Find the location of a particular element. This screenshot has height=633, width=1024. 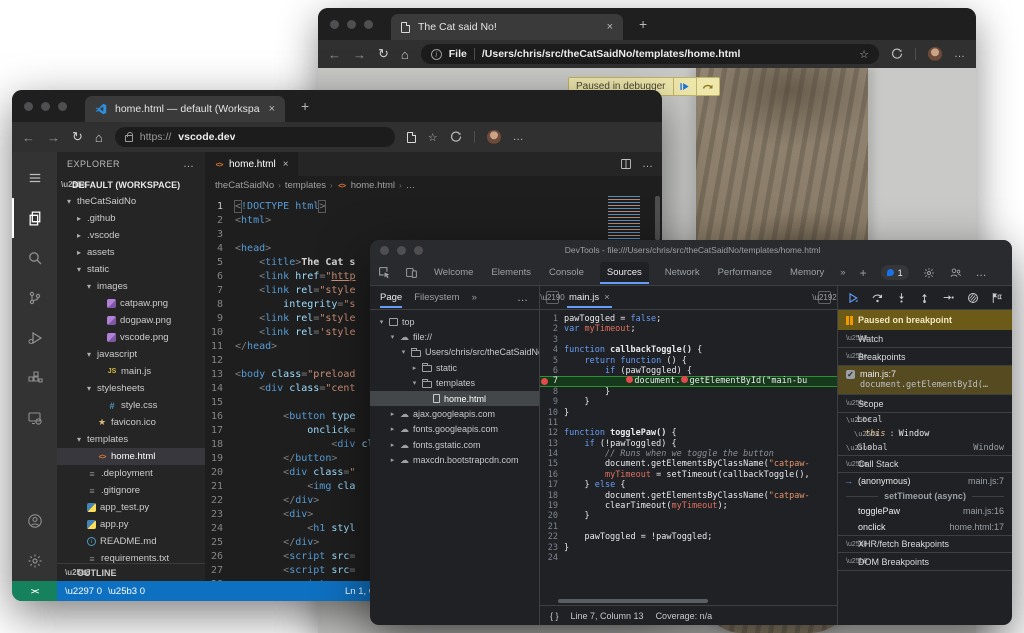

tree-item--deployment: ≡ .deployment is located at coordinates (131, 473).